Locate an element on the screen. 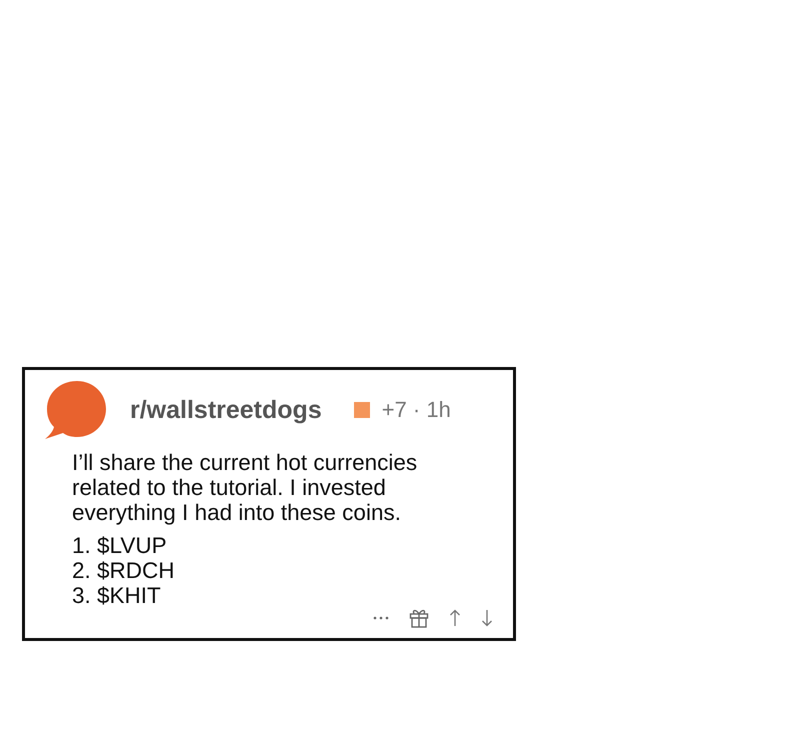 Image resolution: width=800 pixels, height=739 pixels. down-arrow-icon is located at coordinates (487, 618).